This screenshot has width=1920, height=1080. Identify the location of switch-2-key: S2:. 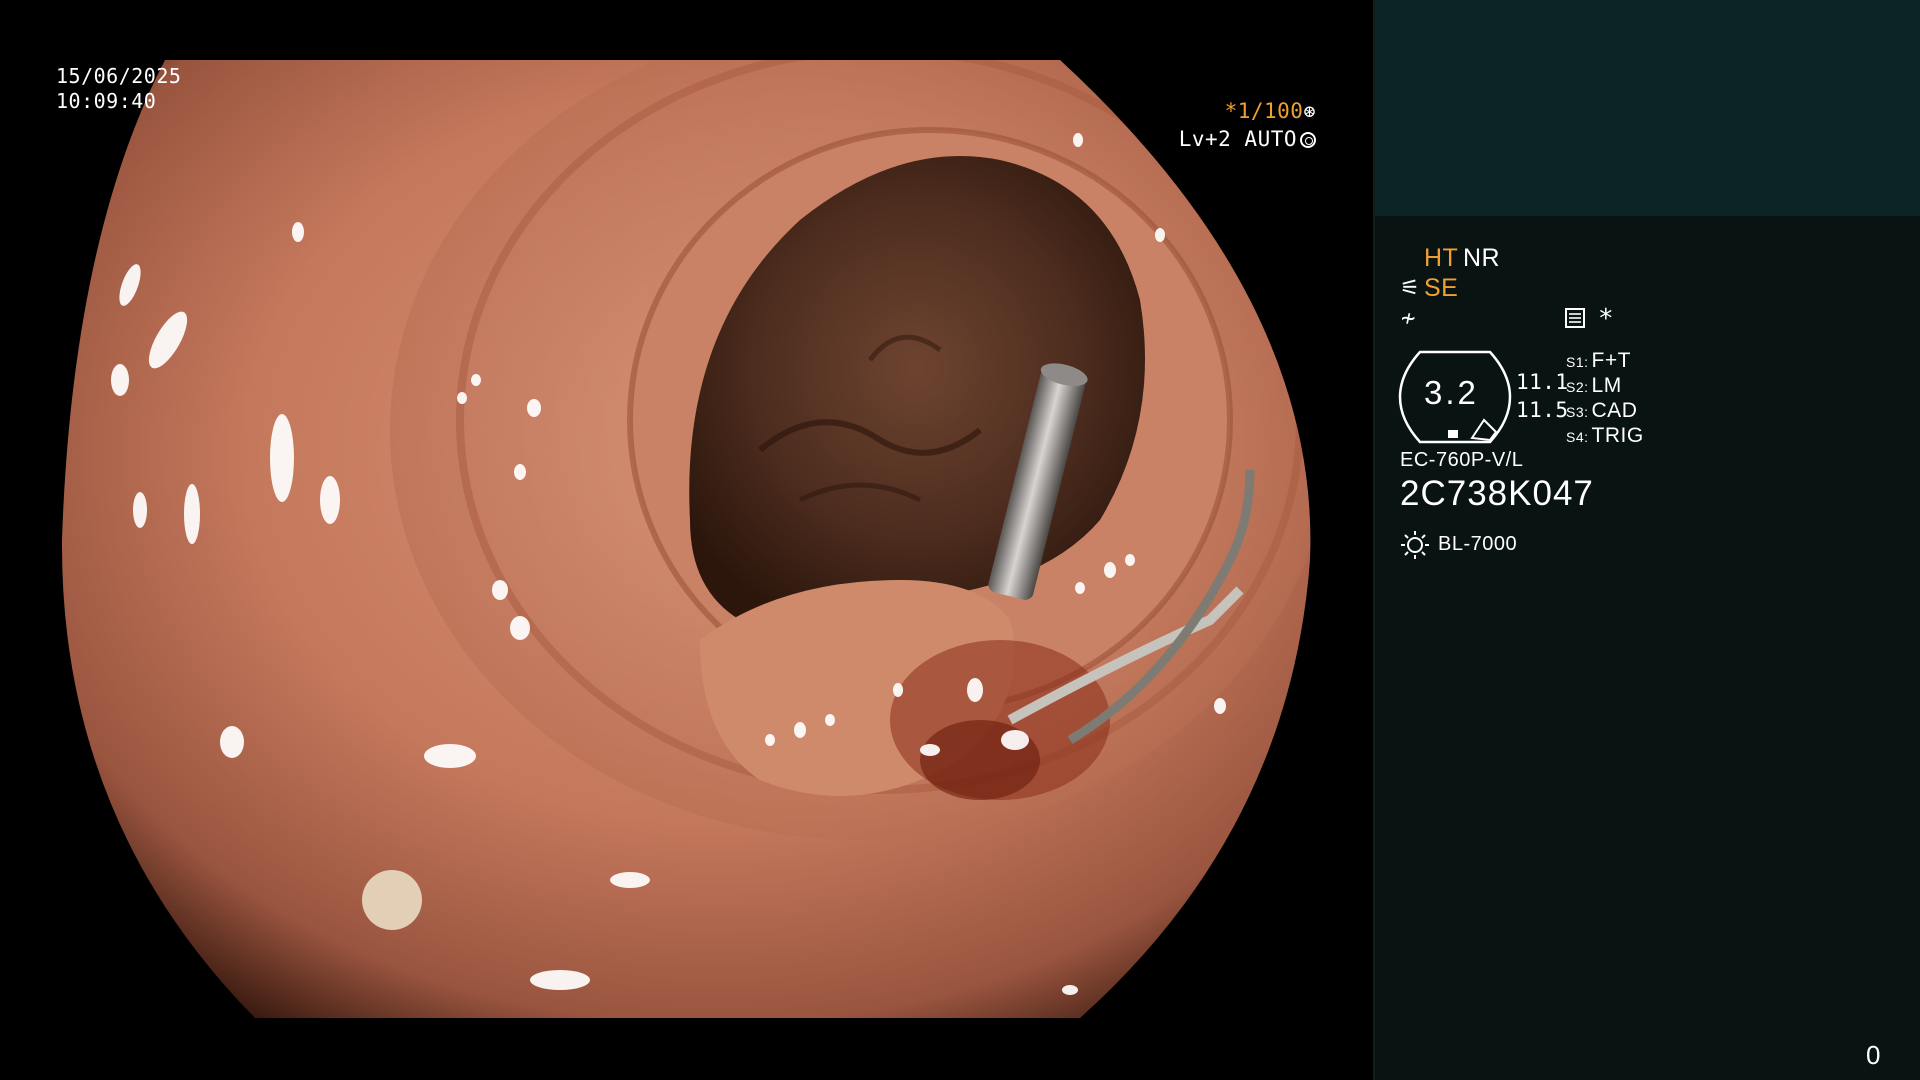
(1577, 387).